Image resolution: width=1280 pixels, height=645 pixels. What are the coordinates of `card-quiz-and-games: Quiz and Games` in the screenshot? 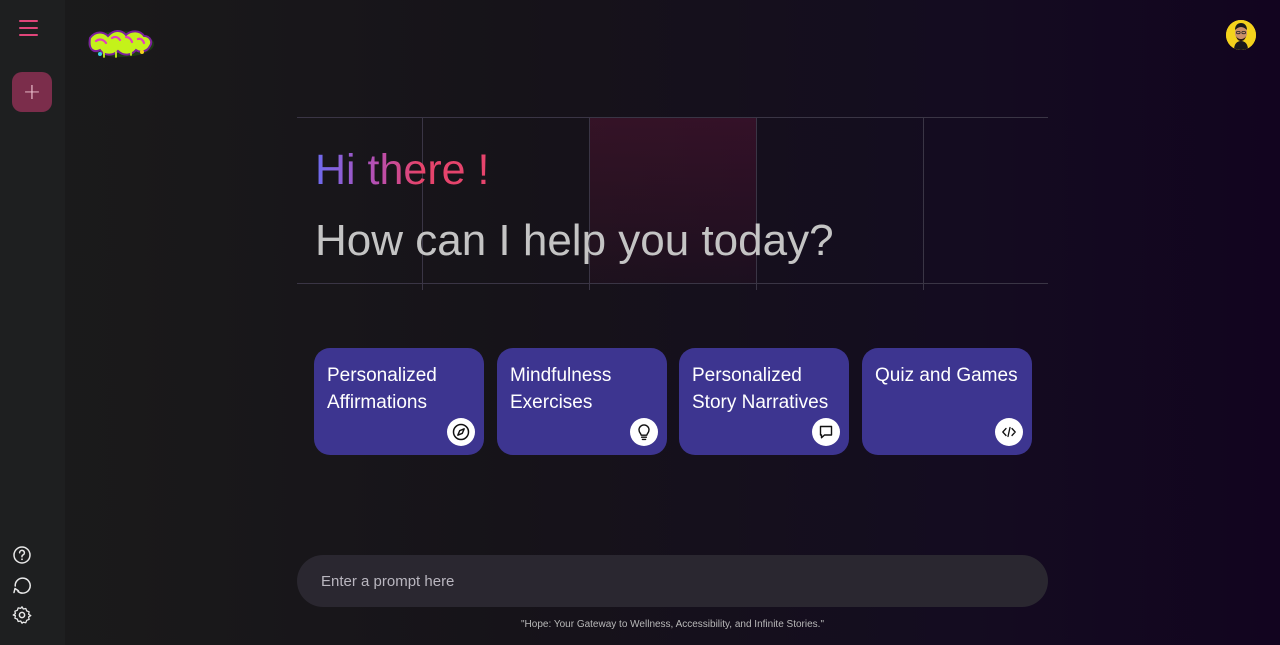 It's located at (947, 401).